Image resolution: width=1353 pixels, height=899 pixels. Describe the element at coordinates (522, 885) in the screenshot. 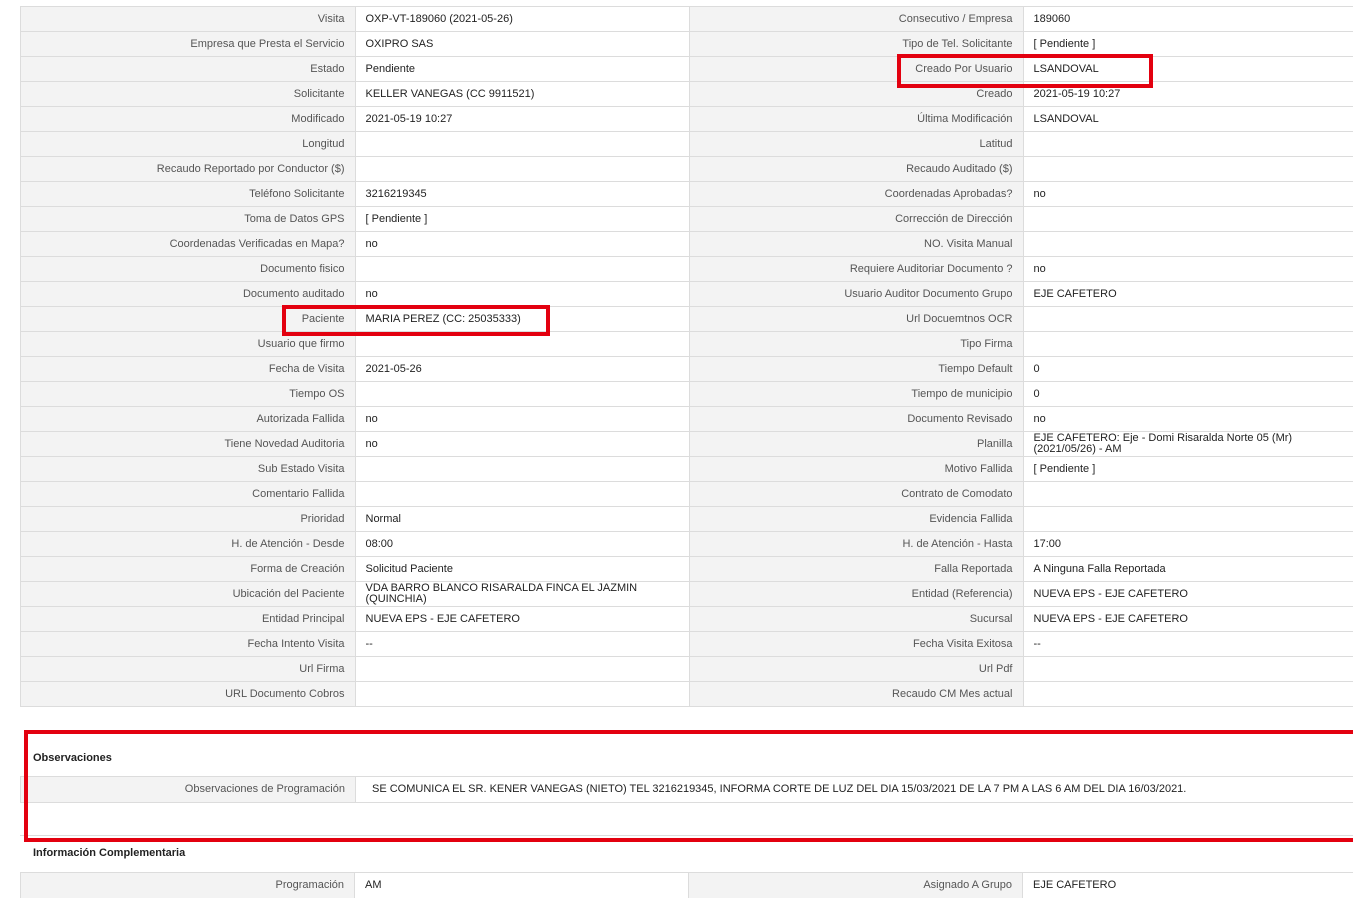

I see `programacion-value: AM` at that location.